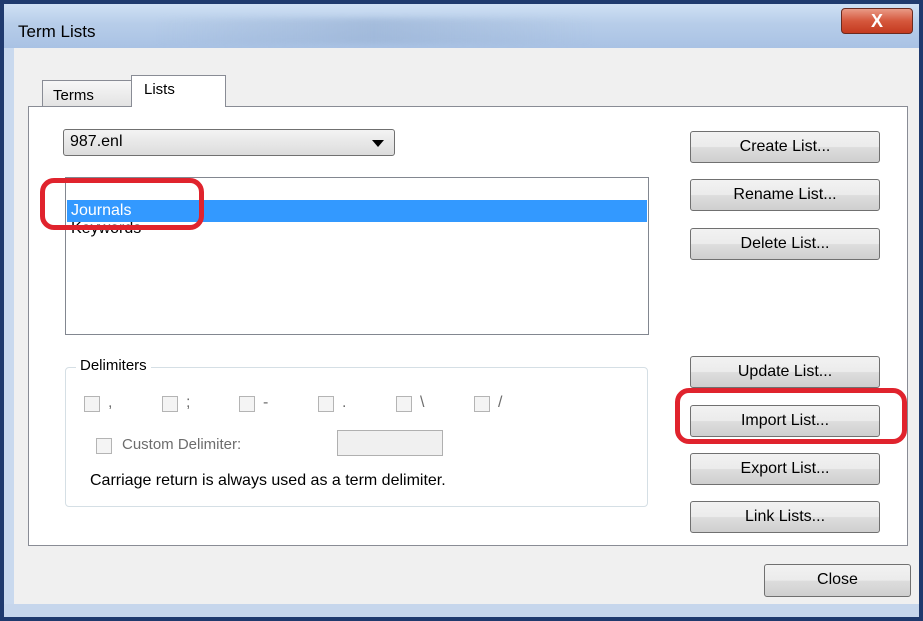 This screenshot has height=621, width=923. I want to click on delimiter-semicolon-checkbox, so click(170, 404).